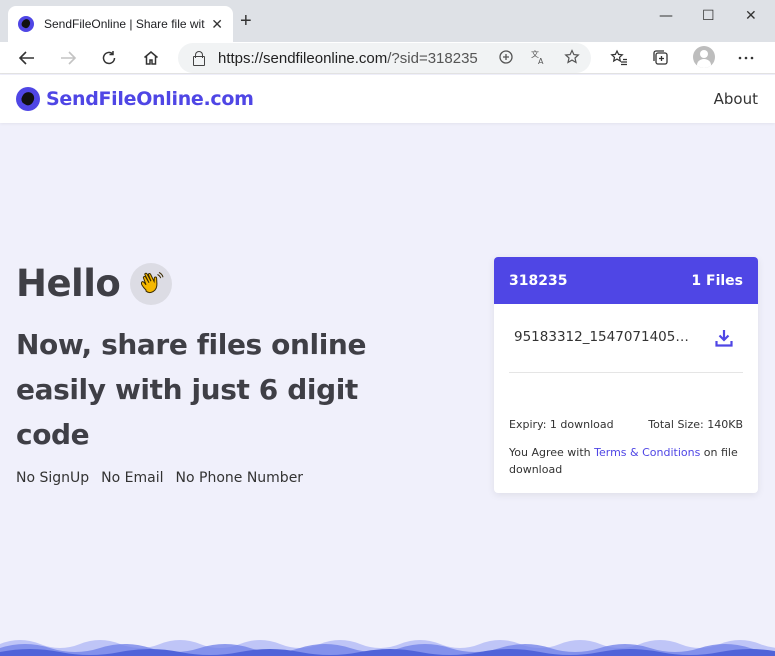  What do you see at coordinates (53, 478) in the screenshot?
I see `feature-item: No SignUp` at bounding box center [53, 478].